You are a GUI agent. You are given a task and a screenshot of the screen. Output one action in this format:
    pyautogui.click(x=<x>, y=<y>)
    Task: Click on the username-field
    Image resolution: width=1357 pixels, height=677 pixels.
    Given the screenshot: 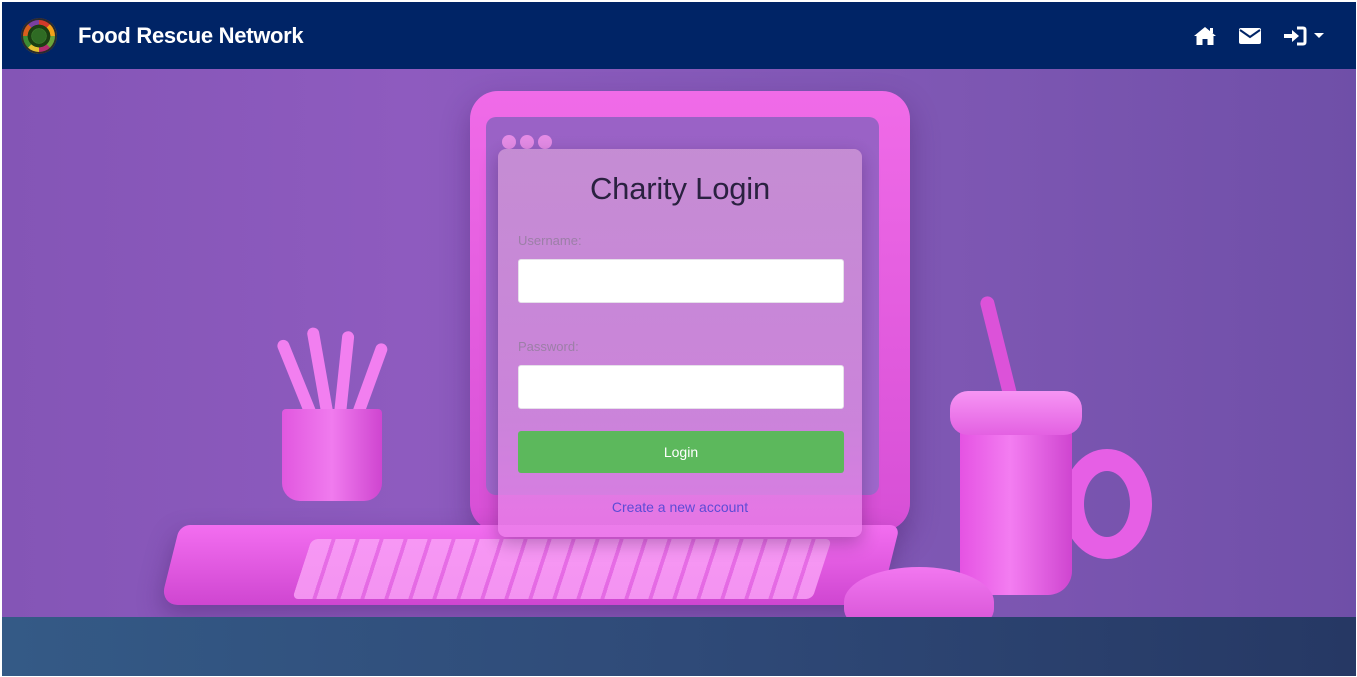 What is the action you would take?
    pyautogui.click(x=681, y=281)
    